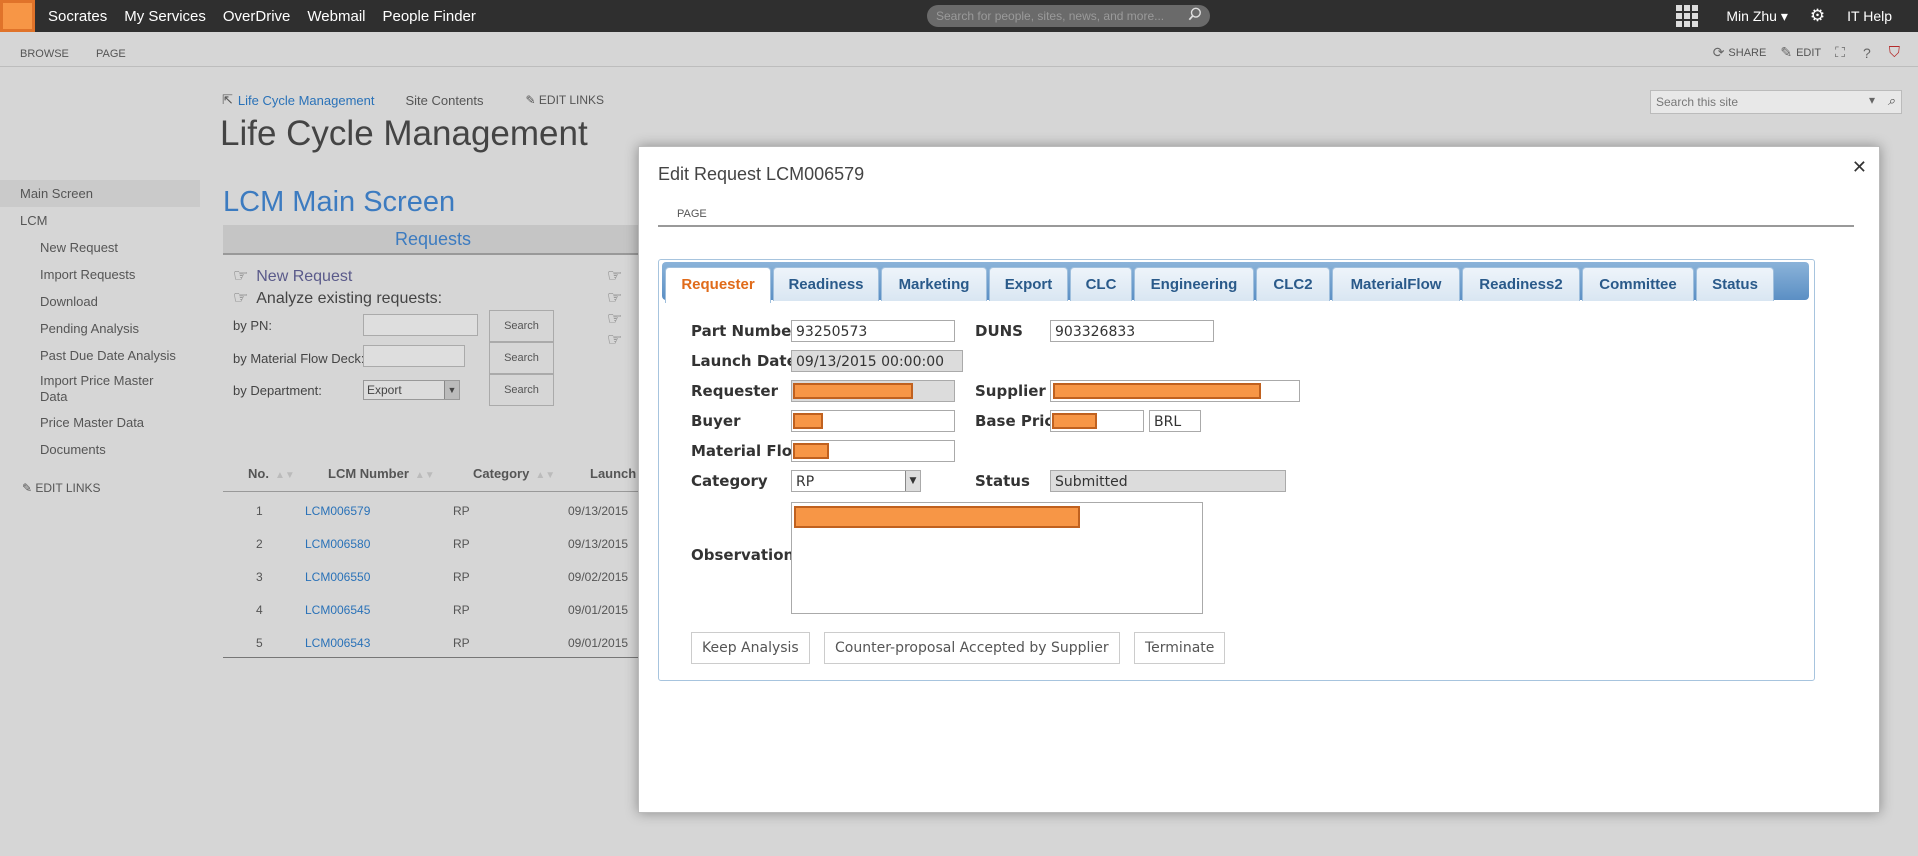 The width and height of the screenshot is (1918, 856). I want to click on nav-past-due: Past Due Date Analysis, so click(100, 355).